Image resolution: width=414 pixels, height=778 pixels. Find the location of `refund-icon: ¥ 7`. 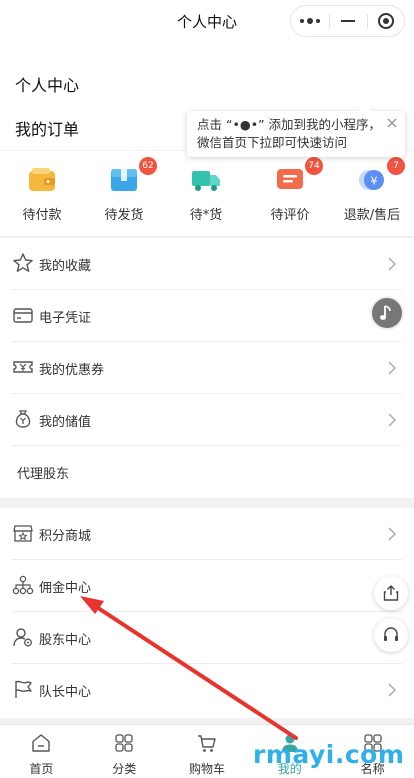

refund-icon: ¥ 7 is located at coordinates (381, 176).